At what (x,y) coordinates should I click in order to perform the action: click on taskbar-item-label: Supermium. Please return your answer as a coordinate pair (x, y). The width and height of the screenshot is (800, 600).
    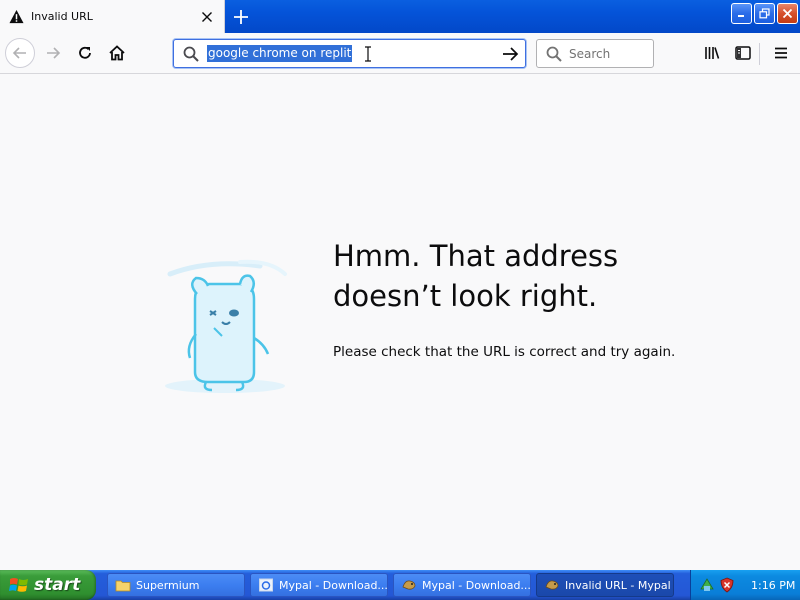
    Looking at the image, I should click on (168, 585).